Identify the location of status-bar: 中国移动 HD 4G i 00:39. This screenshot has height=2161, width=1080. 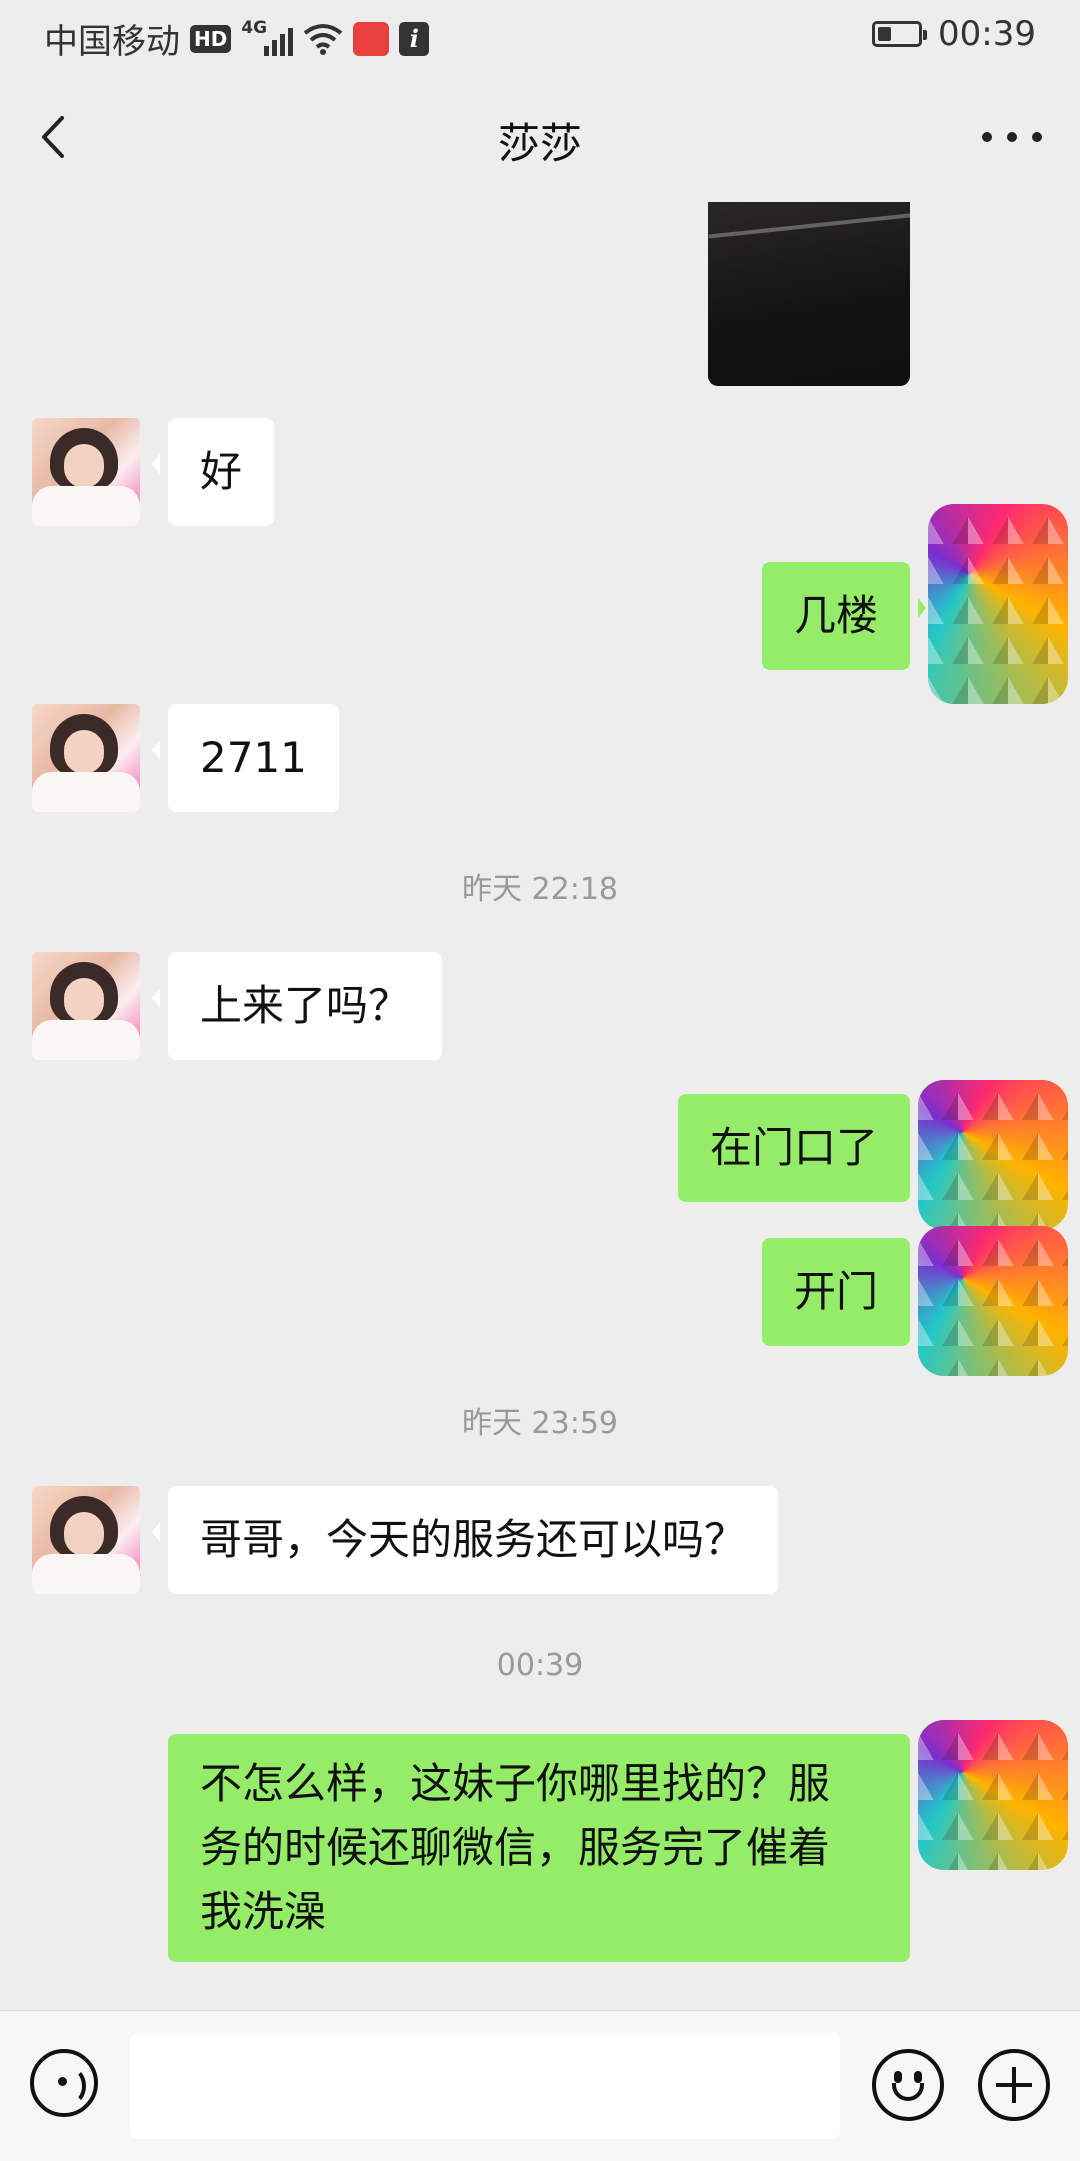
(540, 36).